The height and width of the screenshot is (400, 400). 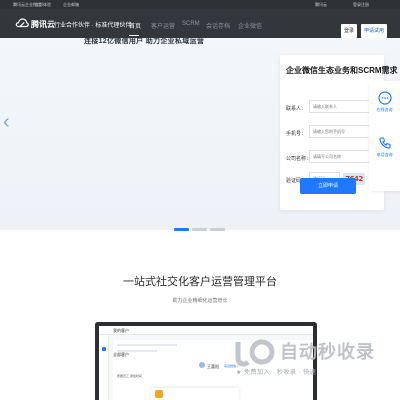 What do you see at coordinates (342, 70) in the screenshot?
I see `form-title: 企业微信生态业务和SCRM需求` at bounding box center [342, 70].